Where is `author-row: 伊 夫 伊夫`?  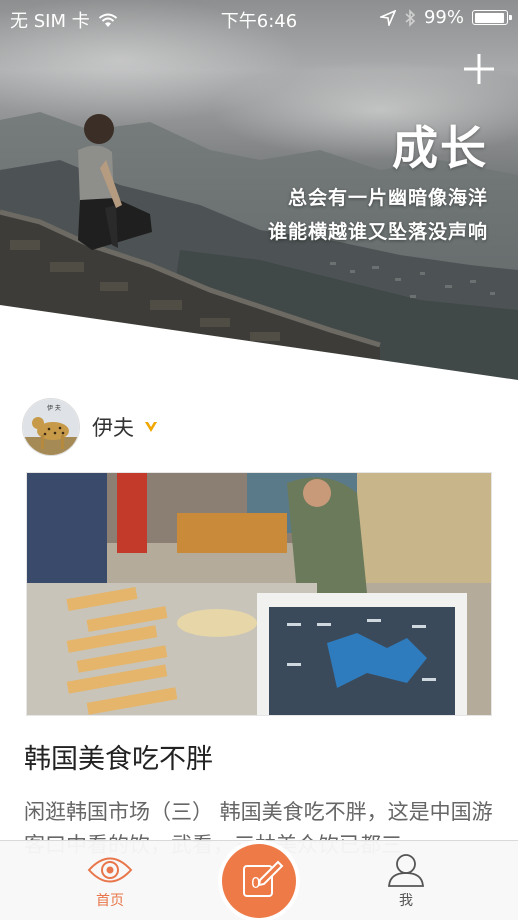 author-row: 伊 夫 伊夫 is located at coordinates (90, 427).